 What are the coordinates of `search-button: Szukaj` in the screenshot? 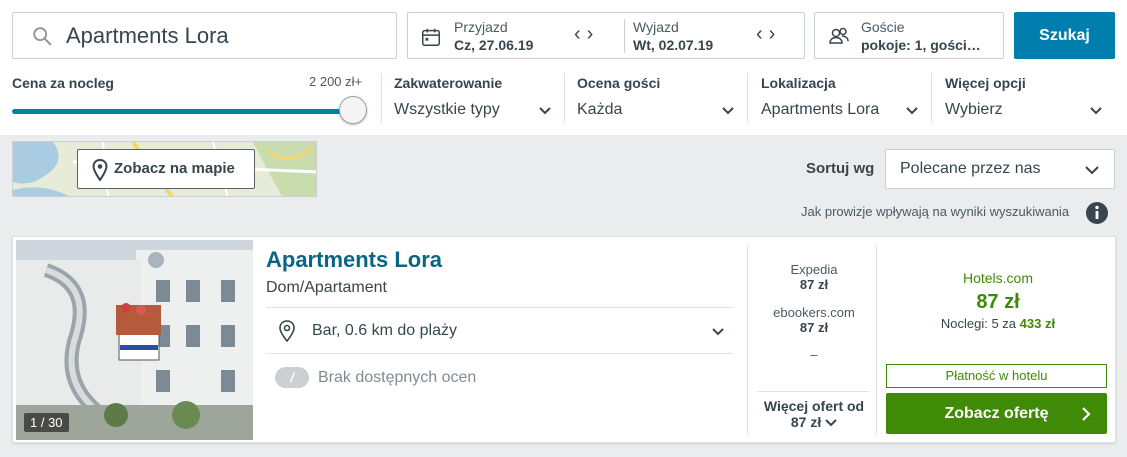 It's located at (1064, 35).